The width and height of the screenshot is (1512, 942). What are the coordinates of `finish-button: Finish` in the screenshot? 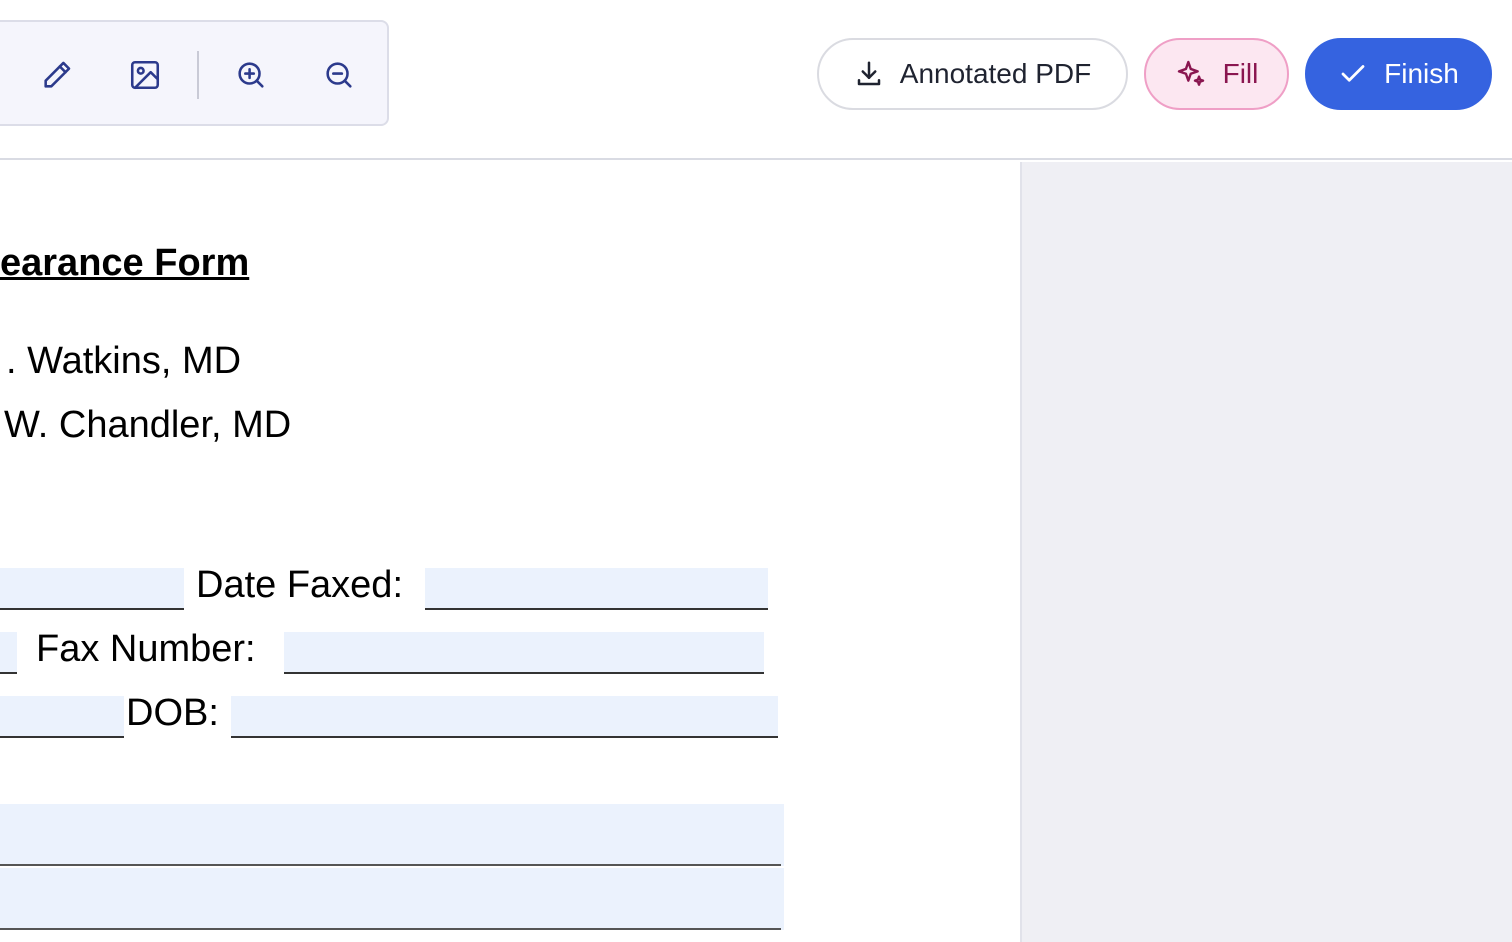 It's located at (1398, 74).